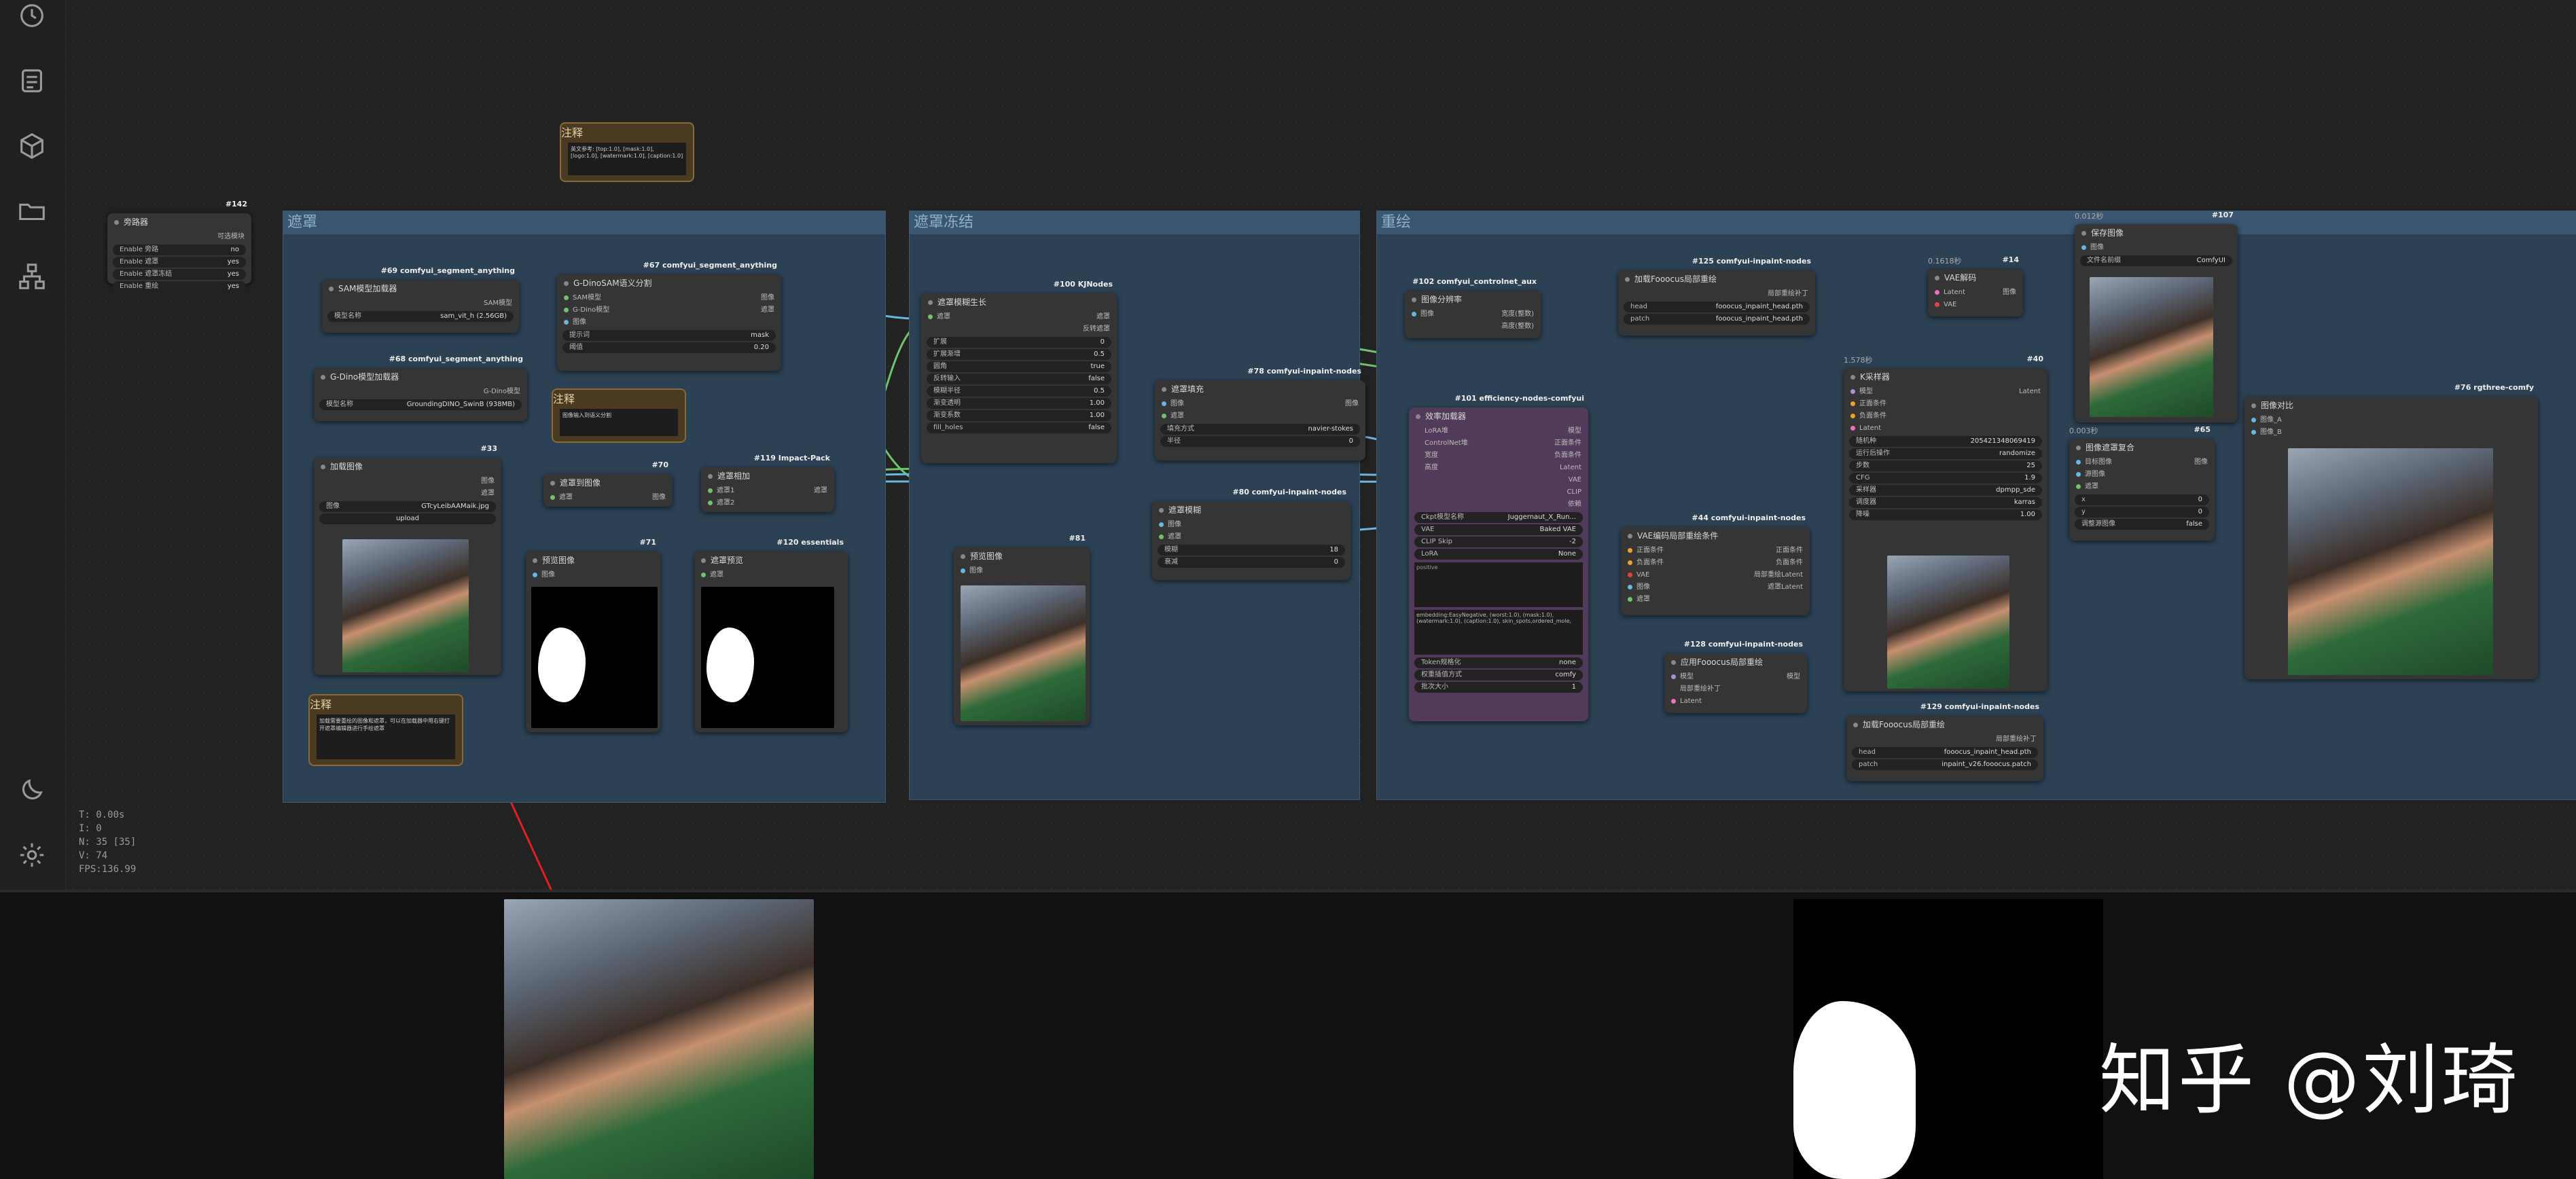 Image resolution: width=2576 pixels, height=1179 pixels. I want to click on batch-size-field: 批次大小 1, so click(1499, 687).